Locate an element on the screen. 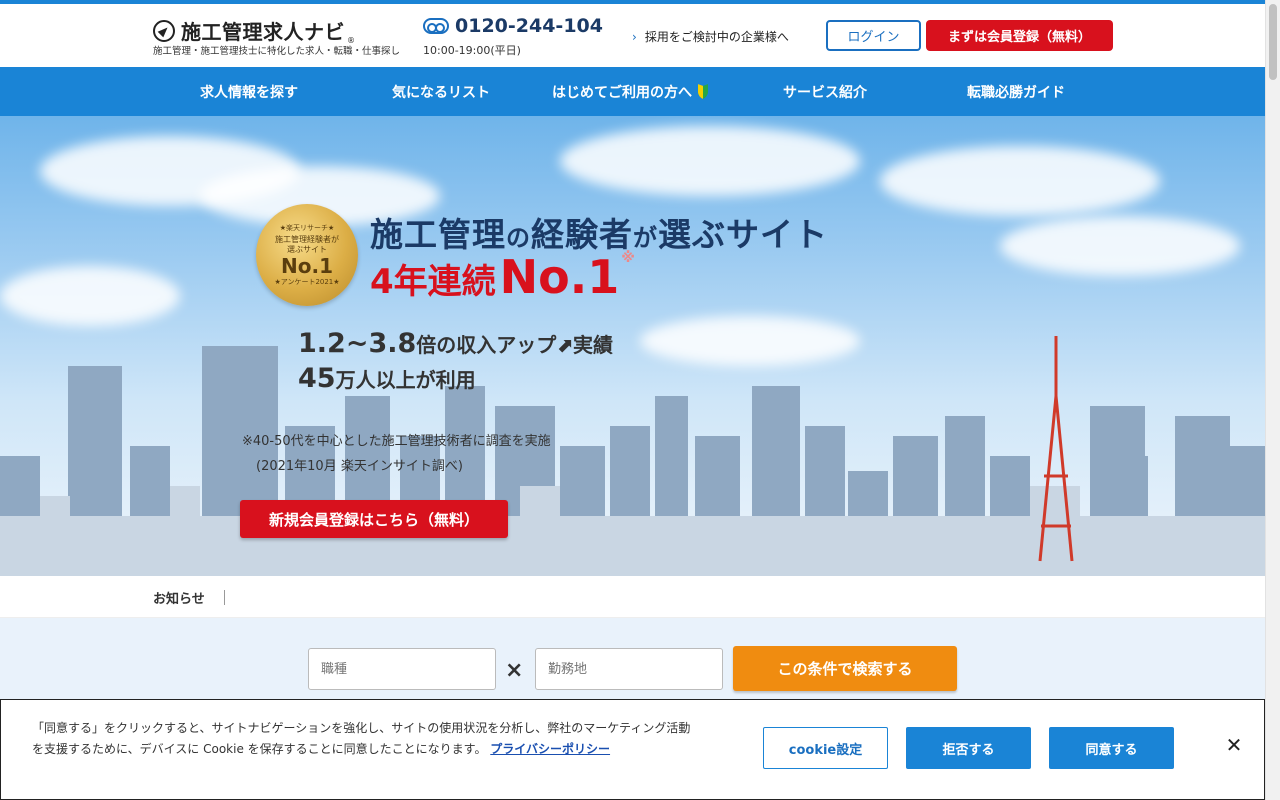 The image size is (1280, 800). page-scrollbar is located at coordinates (1272, 400).